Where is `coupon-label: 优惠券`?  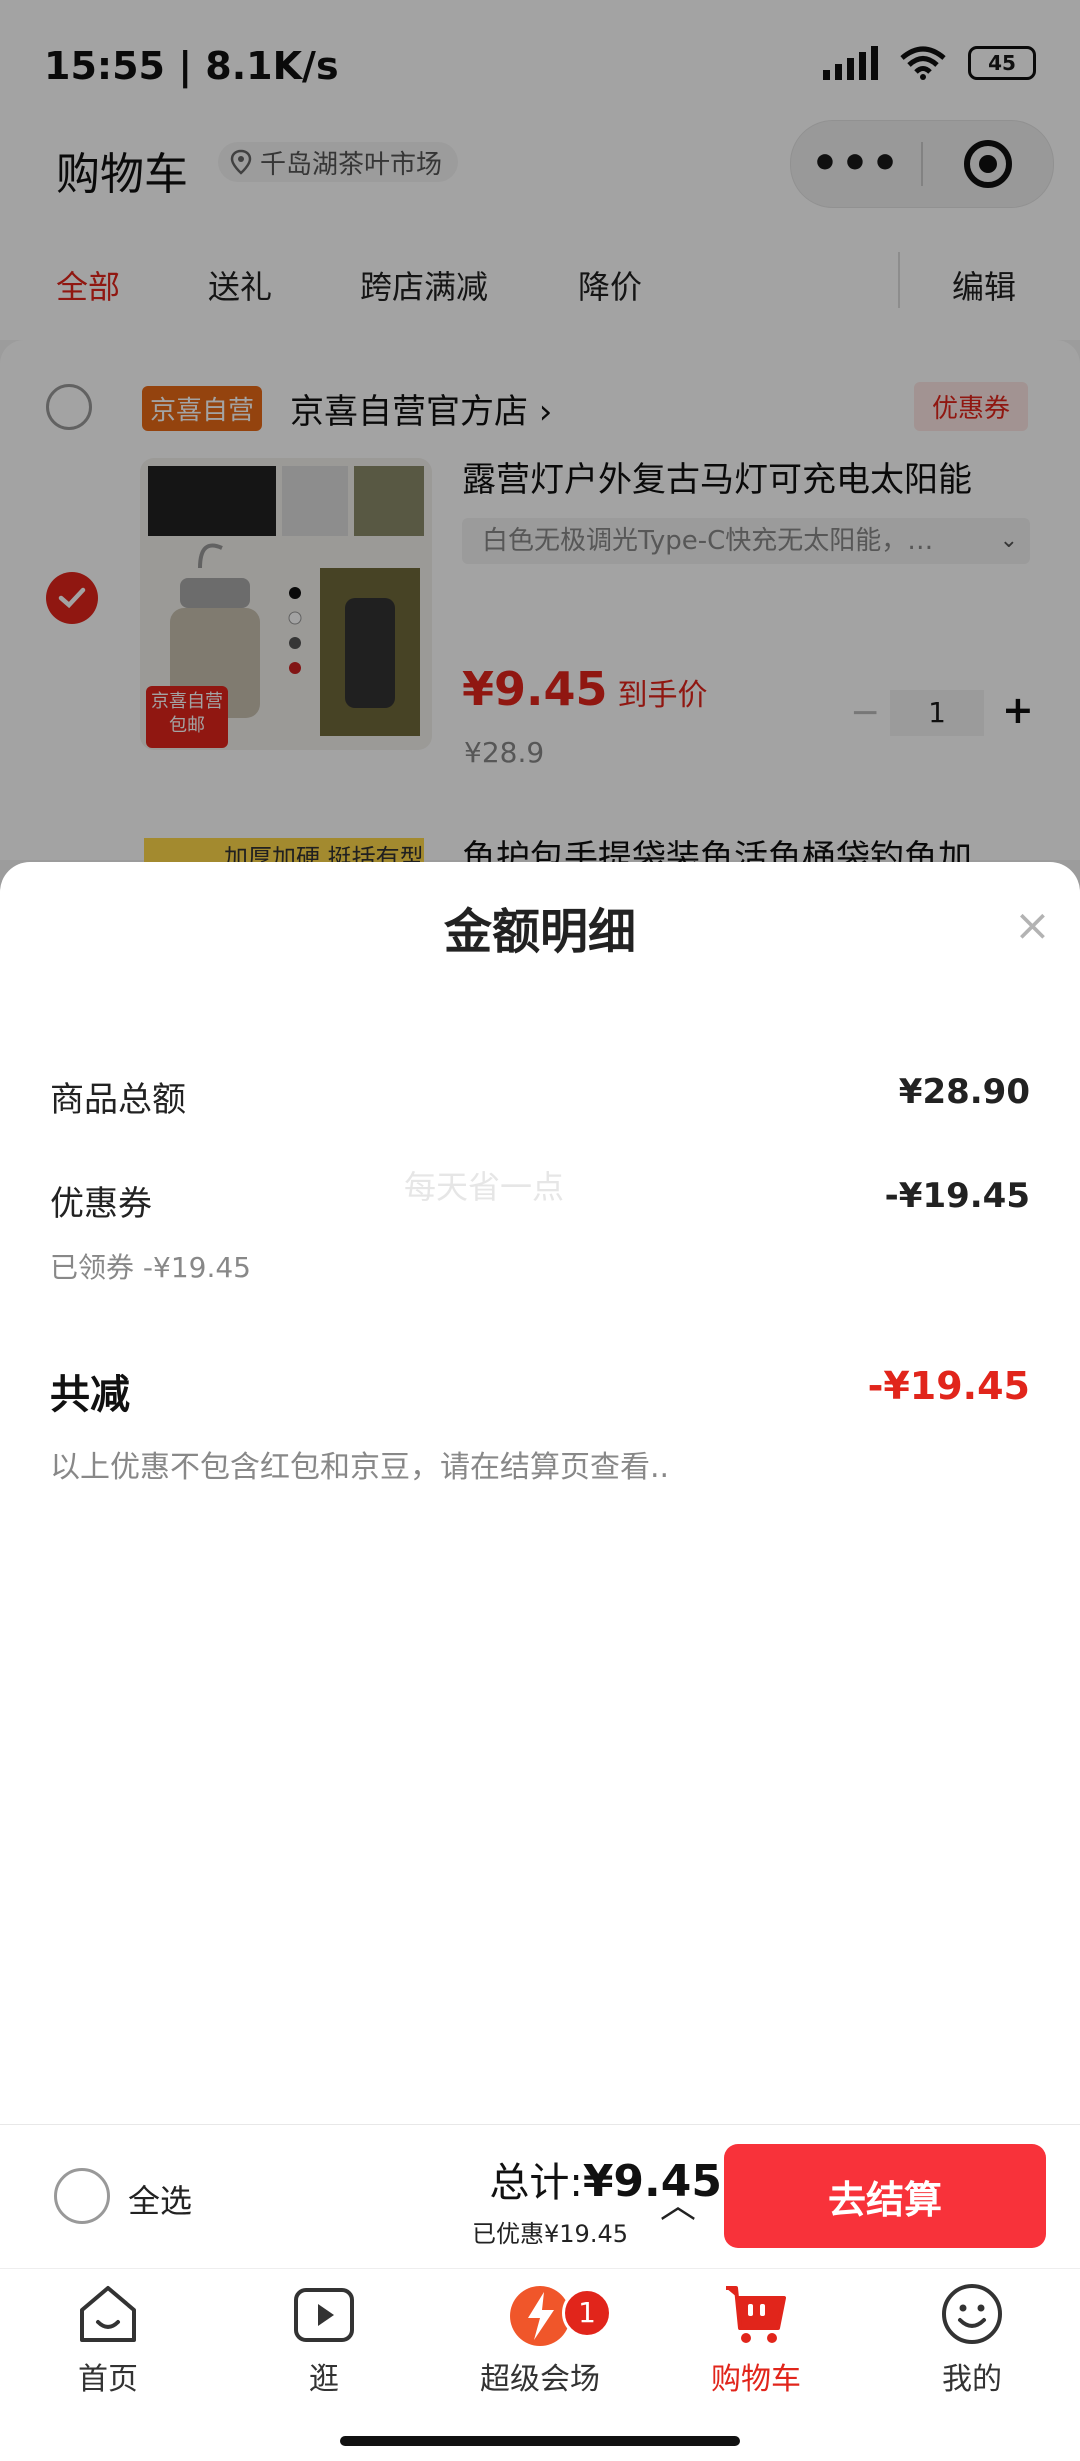 coupon-label: 优惠券 is located at coordinates (101, 1204).